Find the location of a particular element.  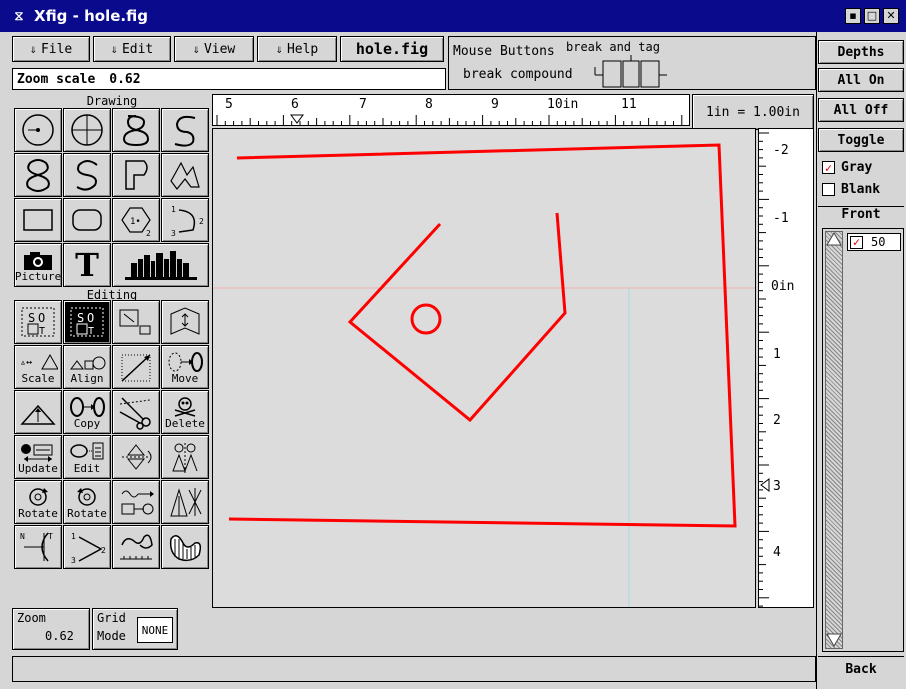

front-label: Front is located at coordinates (861, 216).